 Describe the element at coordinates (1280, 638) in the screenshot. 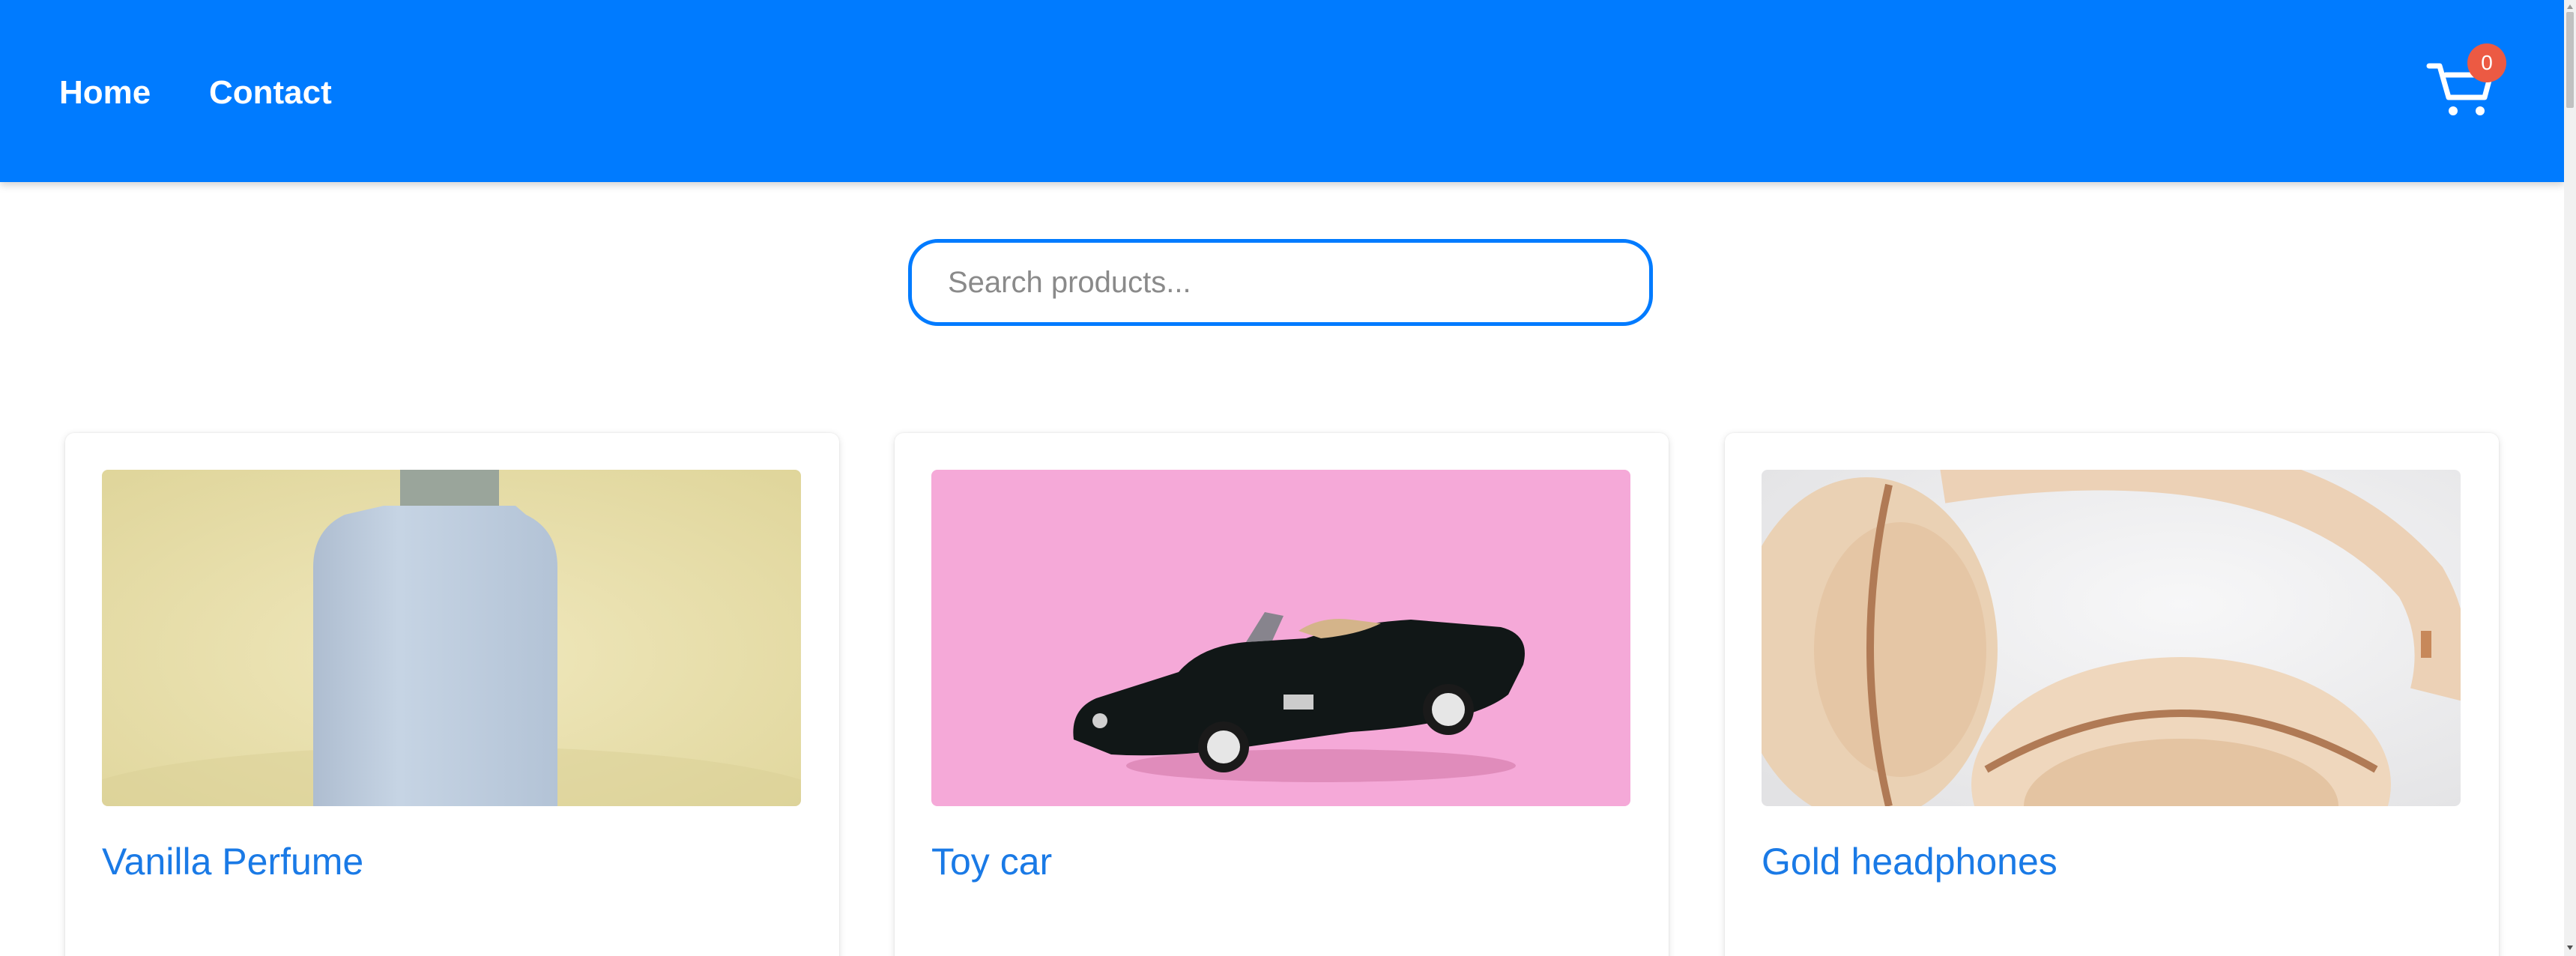

I see `product-image-toy-car` at that location.